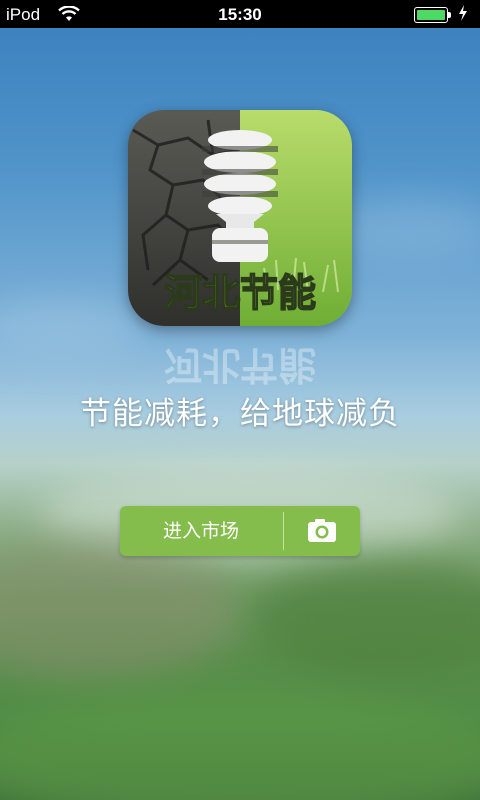 The width and height of the screenshot is (480, 800). What do you see at coordinates (120, 610) in the screenshot?
I see `background-road` at bounding box center [120, 610].